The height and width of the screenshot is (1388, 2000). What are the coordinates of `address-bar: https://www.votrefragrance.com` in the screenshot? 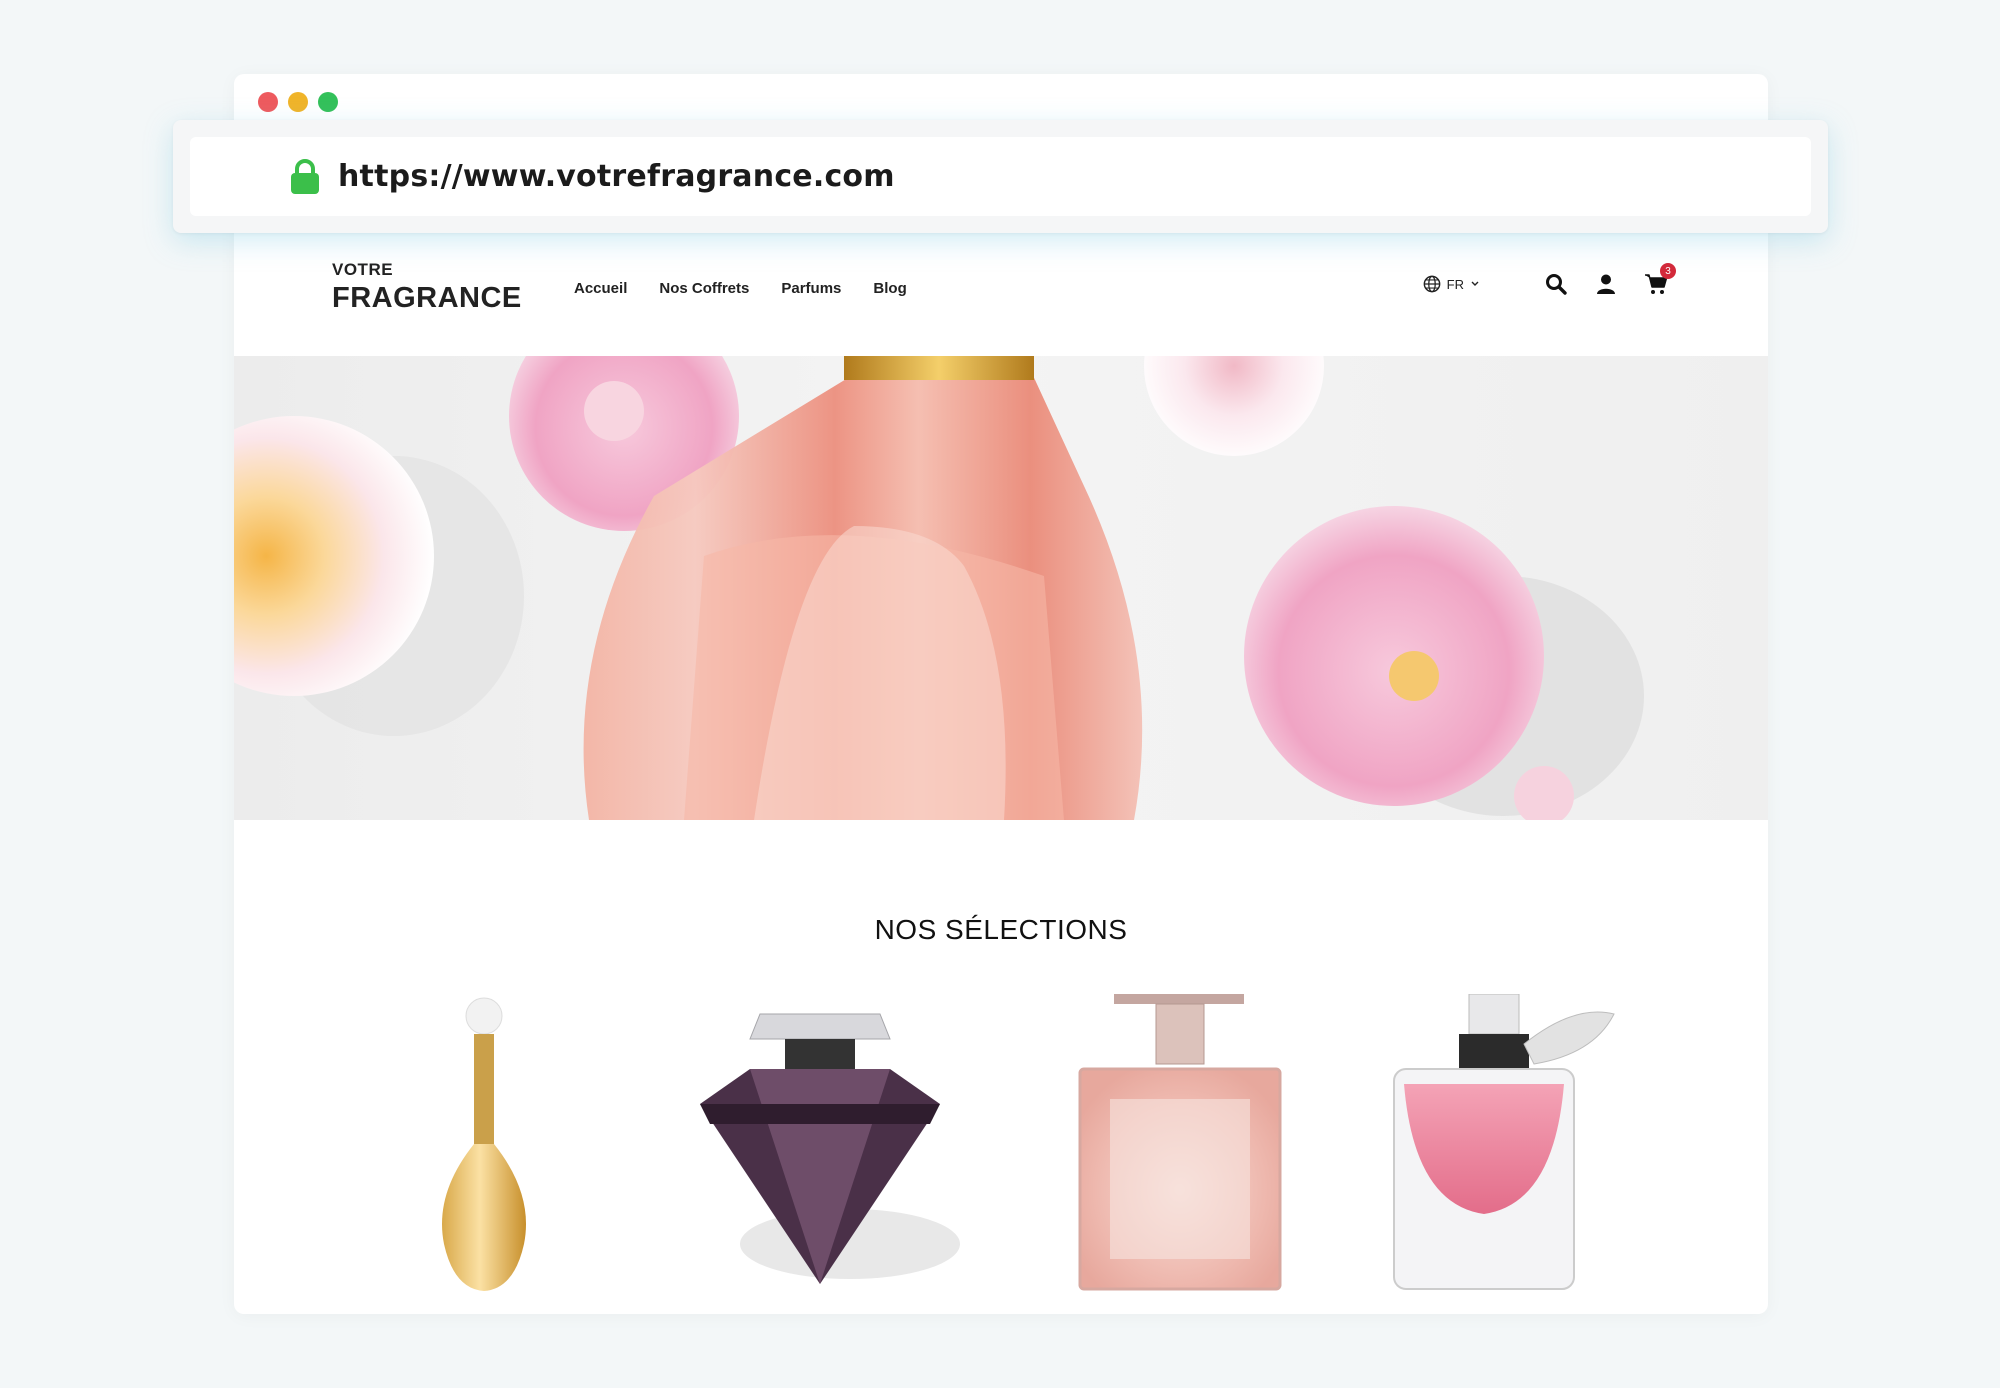 It's located at (1000, 176).